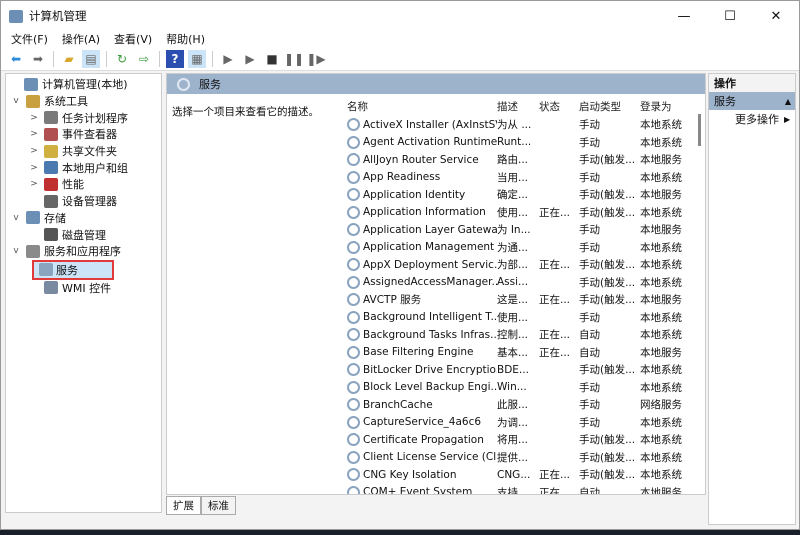 The width and height of the screenshot is (800, 535). I want to click on service-name: CaptureService_4a6c6, so click(422, 422).